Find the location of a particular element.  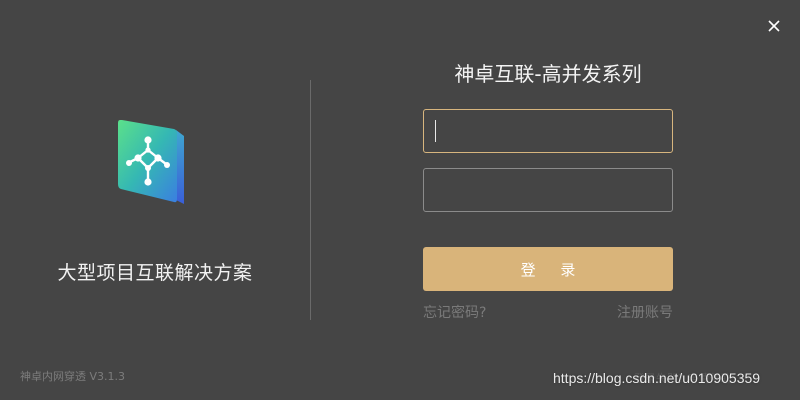

close-icon is located at coordinates (774, 26).